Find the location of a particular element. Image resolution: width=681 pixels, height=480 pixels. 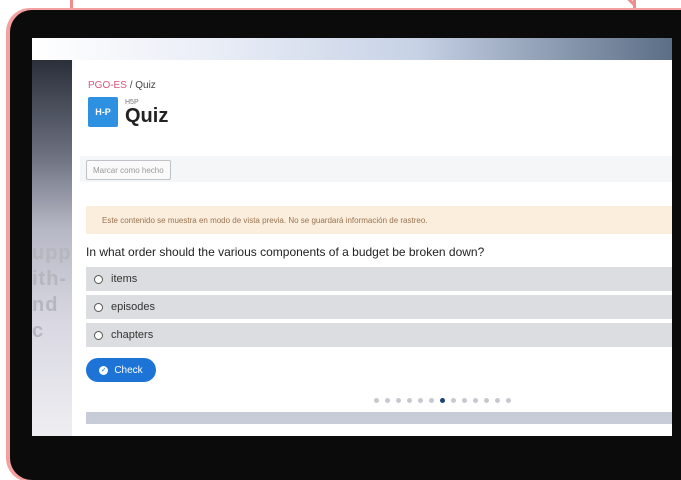

breadcrumb: PGO-ES / Quiz is located at coordinates (128, 85).